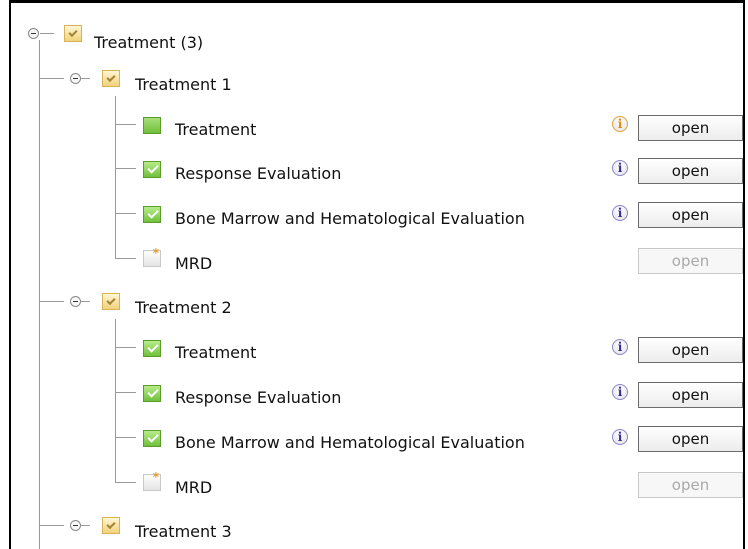 This screenshot has width=748, height=549. What do you see at coordinates (148, 43) in the screenshot?
I see `tree-node-root: Treatment (3)` at bounding box center [148, 43].